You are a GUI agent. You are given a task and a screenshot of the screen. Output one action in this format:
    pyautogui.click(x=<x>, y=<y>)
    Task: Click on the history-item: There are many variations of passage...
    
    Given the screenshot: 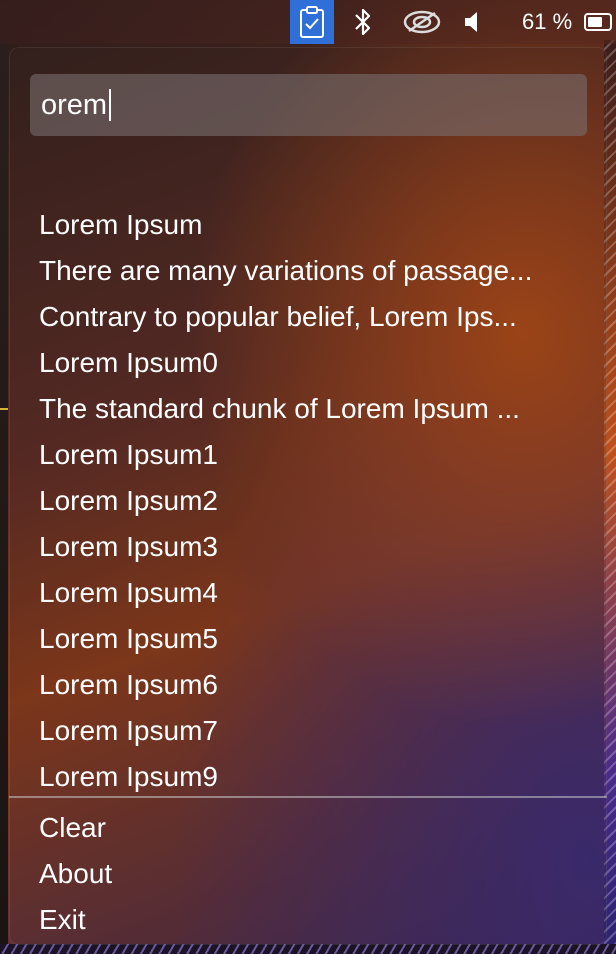 What is the action you would take?
    pyautogui.click(x=309, y=271)
    